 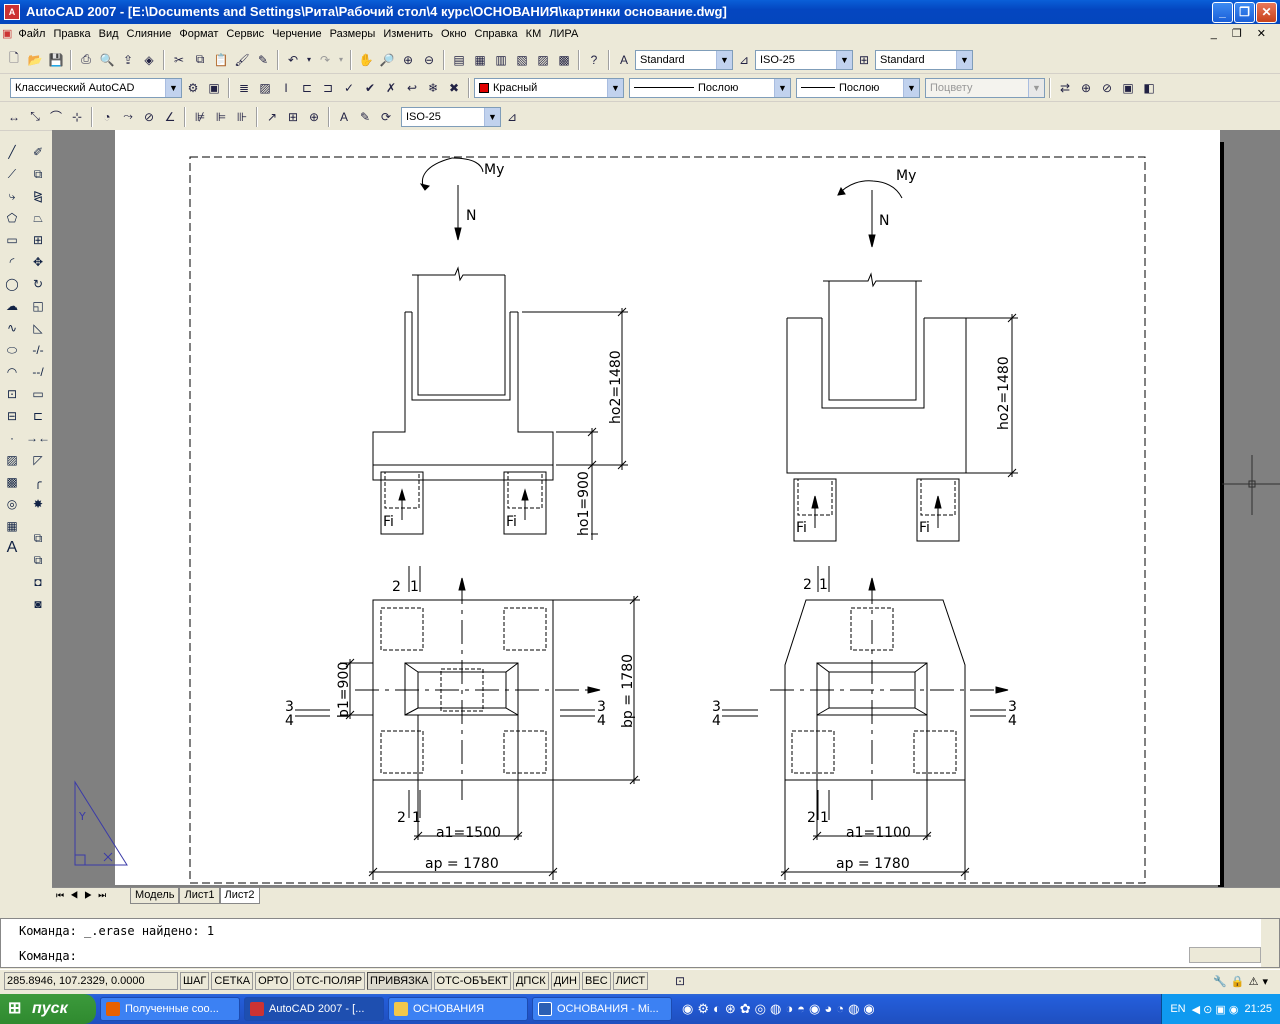 I want to click on command-hscroll, so click(x=1225, y=955).